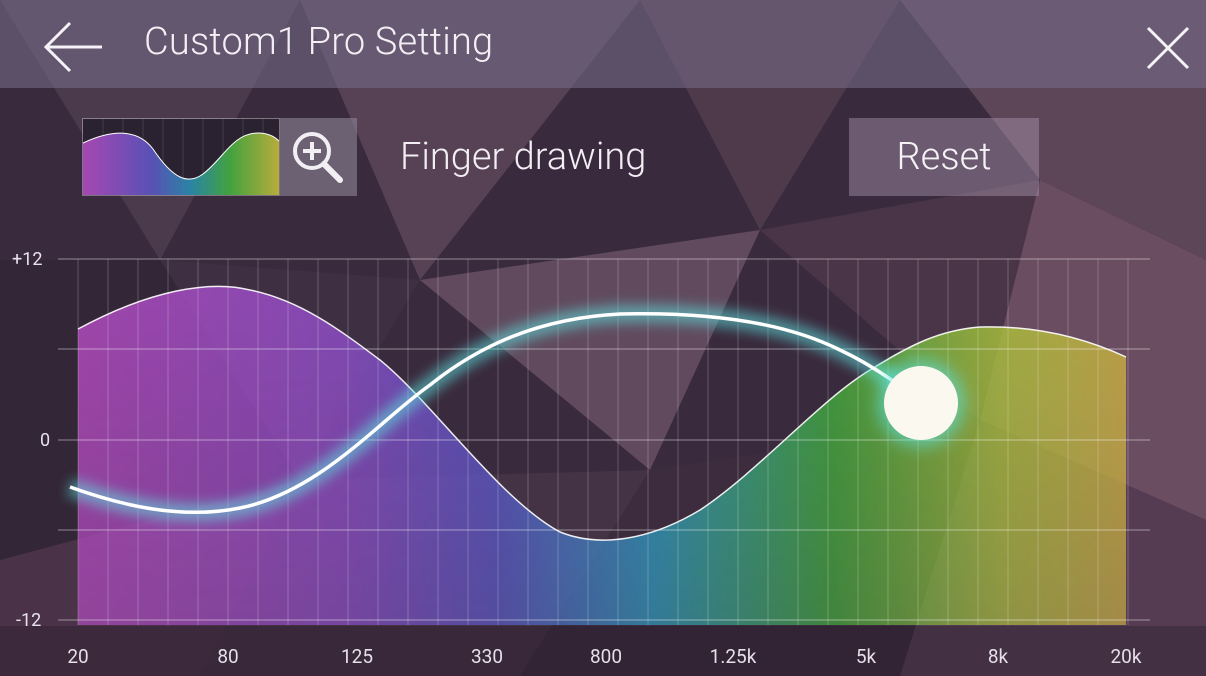 This screenshot has width=1206, height=676. Describe the element at coordinates (603, 44) in the screenshot. I see `header-bar: Custom1 Pro Setting` at that location.